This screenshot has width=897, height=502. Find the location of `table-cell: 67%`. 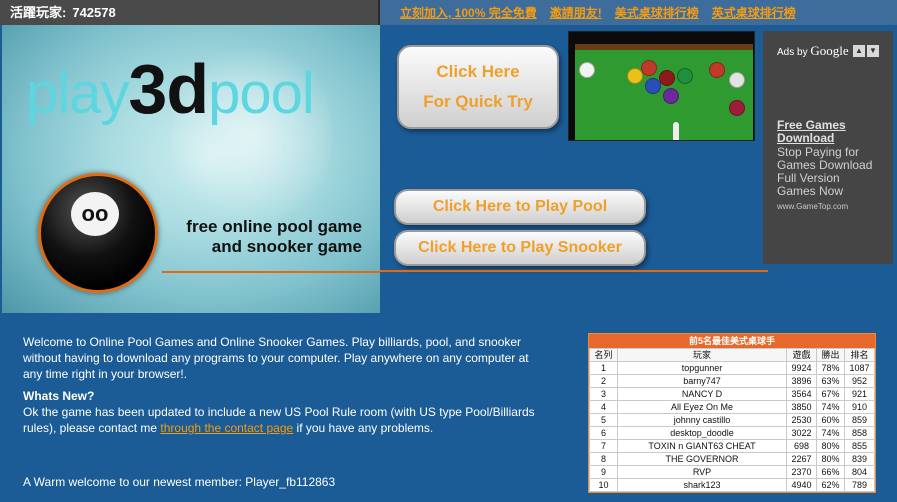

table-cell: 67% is located at coordinates (830, 394).